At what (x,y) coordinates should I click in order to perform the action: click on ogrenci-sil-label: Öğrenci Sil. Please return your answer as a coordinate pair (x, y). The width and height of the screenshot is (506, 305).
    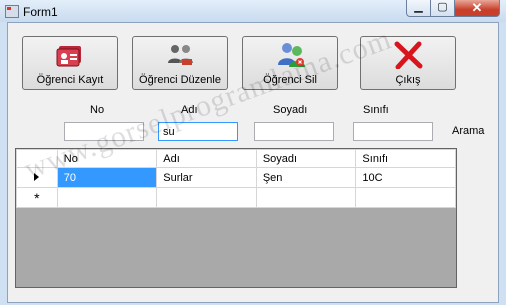
    Looking at the image, I should click on (290, 80).